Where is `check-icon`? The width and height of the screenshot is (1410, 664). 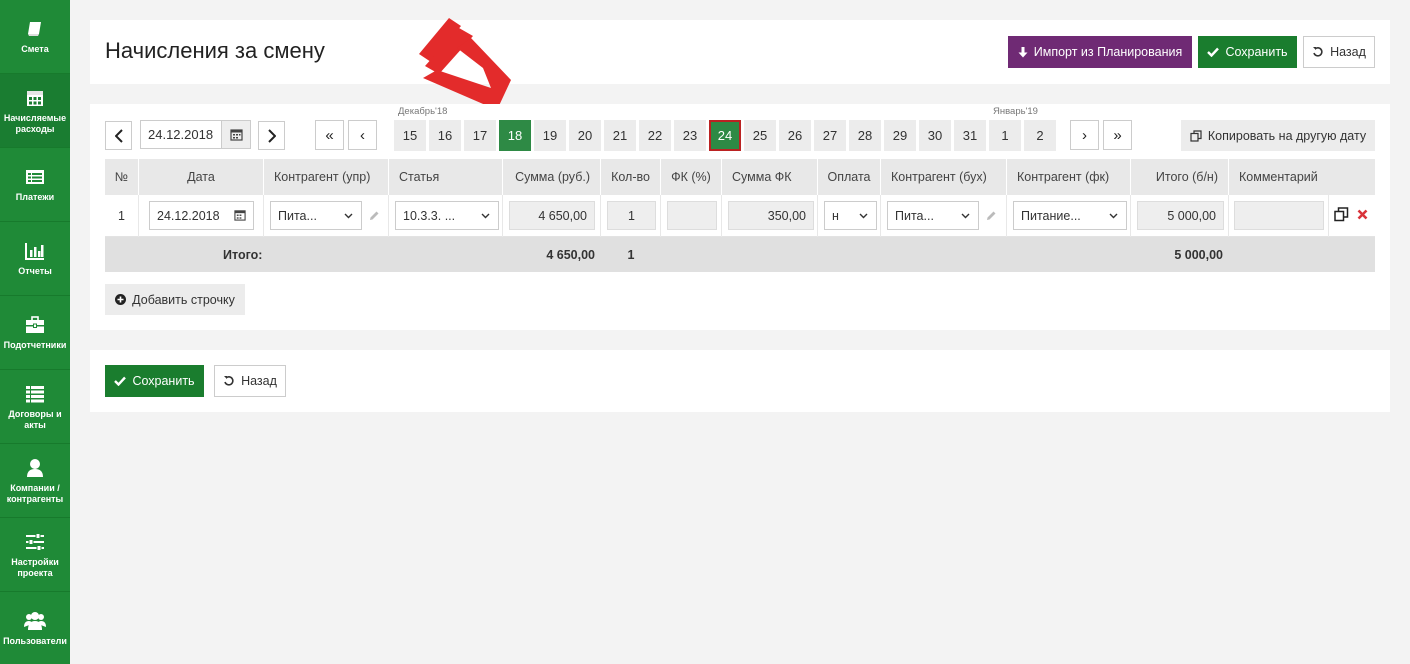 check-icon is located at coordinates (1213, 52).